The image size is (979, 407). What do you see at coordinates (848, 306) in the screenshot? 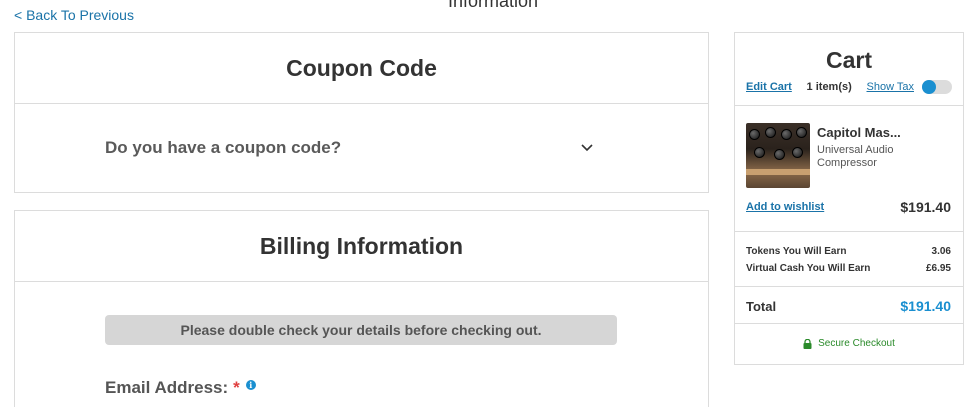
I see `total-row: Total $191.40` at bounding box center [848, 306].